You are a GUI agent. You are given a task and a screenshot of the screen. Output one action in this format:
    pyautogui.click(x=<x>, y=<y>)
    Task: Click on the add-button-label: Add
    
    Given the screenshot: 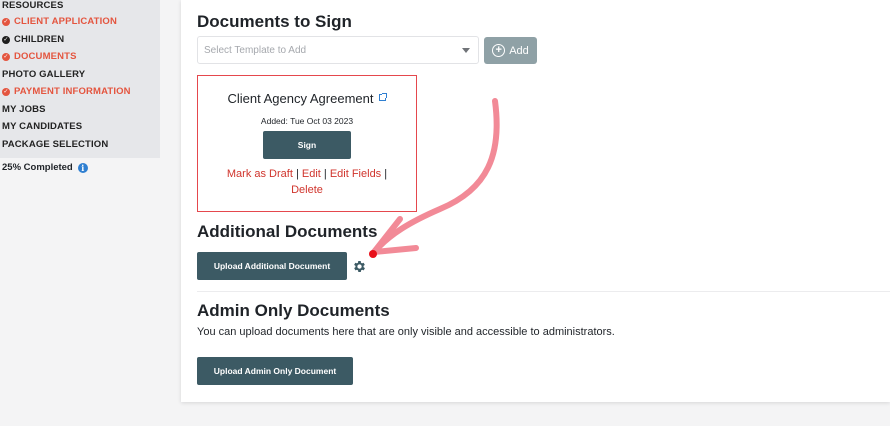 What is the action you would take?
    pyautogui.click(x=519, y=50)
    